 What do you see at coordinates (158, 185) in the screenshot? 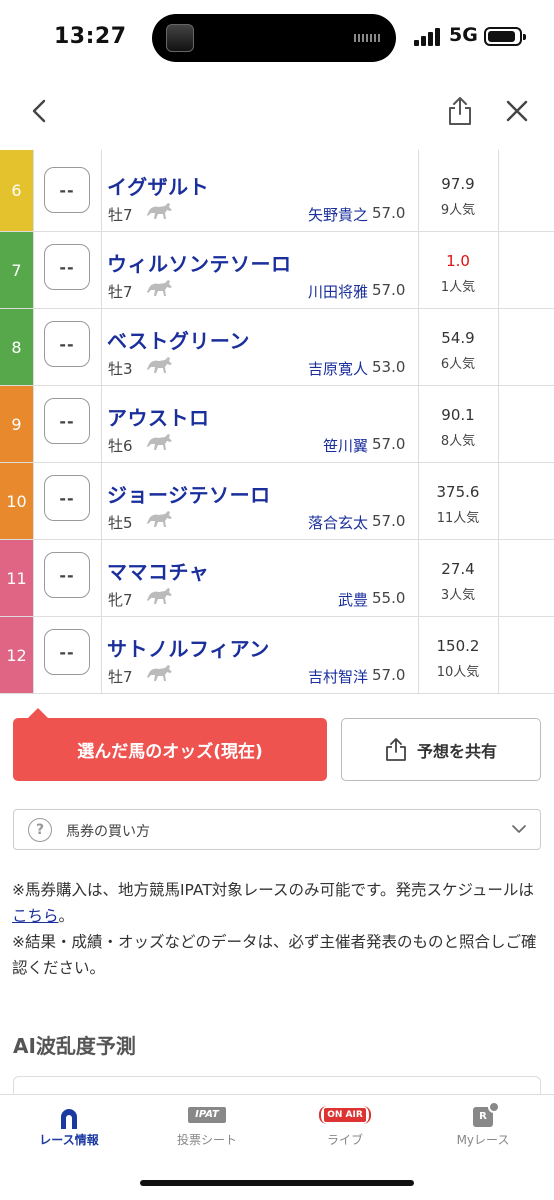
I see `horse-name-link: イグザルト` at bounding box center [158, 185].